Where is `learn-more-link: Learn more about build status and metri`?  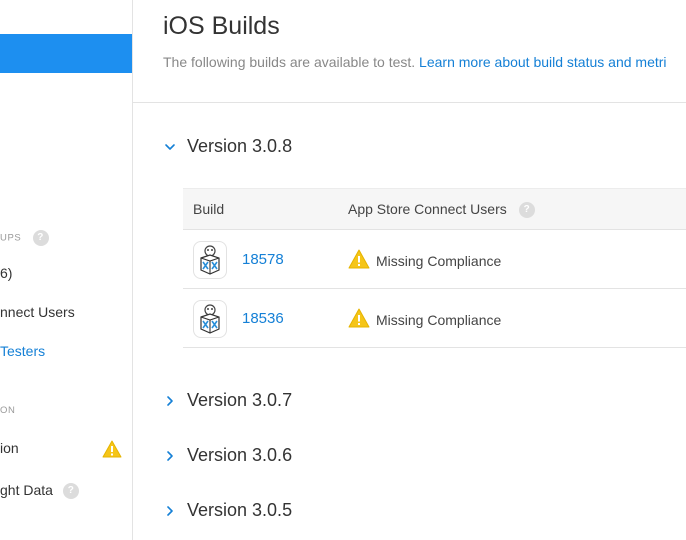 learn-more-link: Learn more about build status and metri is located at coordinates (542, 62).